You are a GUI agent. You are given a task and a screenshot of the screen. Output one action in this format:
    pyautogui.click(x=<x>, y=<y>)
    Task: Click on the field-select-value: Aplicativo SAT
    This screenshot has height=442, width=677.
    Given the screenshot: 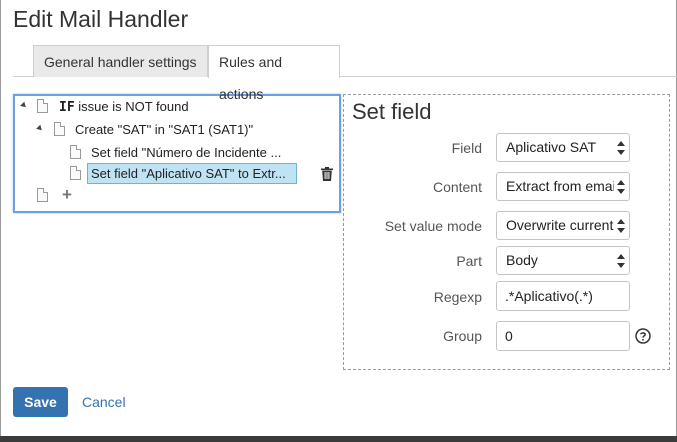 What is the action you would take?
    pyautogui.click(x=551, y=147)
    